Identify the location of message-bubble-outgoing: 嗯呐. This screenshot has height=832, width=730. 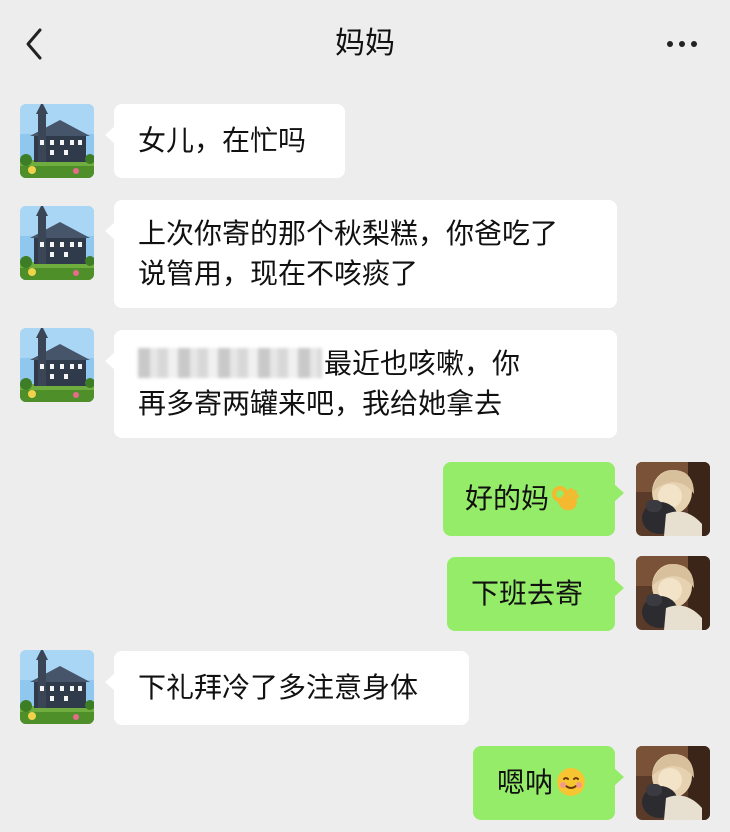
(548, 783).